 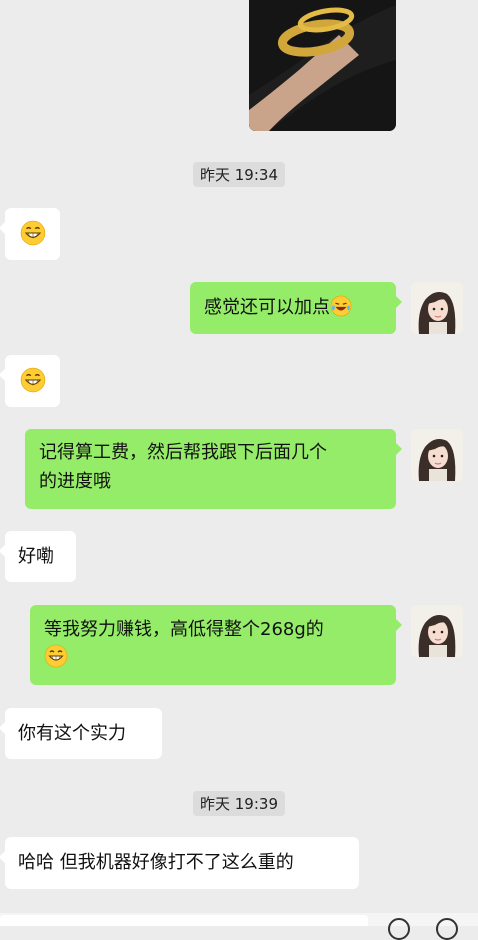 What do you see at coordinates (216, 645) in the screenshot?
I see `message-bubble-outgoing: 等我努力赚钱，高低得整个268g的` at bounding box center [216, 645].